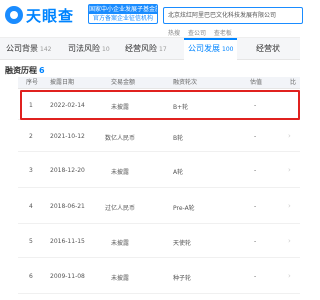  I want to click on tab-company-development: 公司发展 100, so click(211, 49).